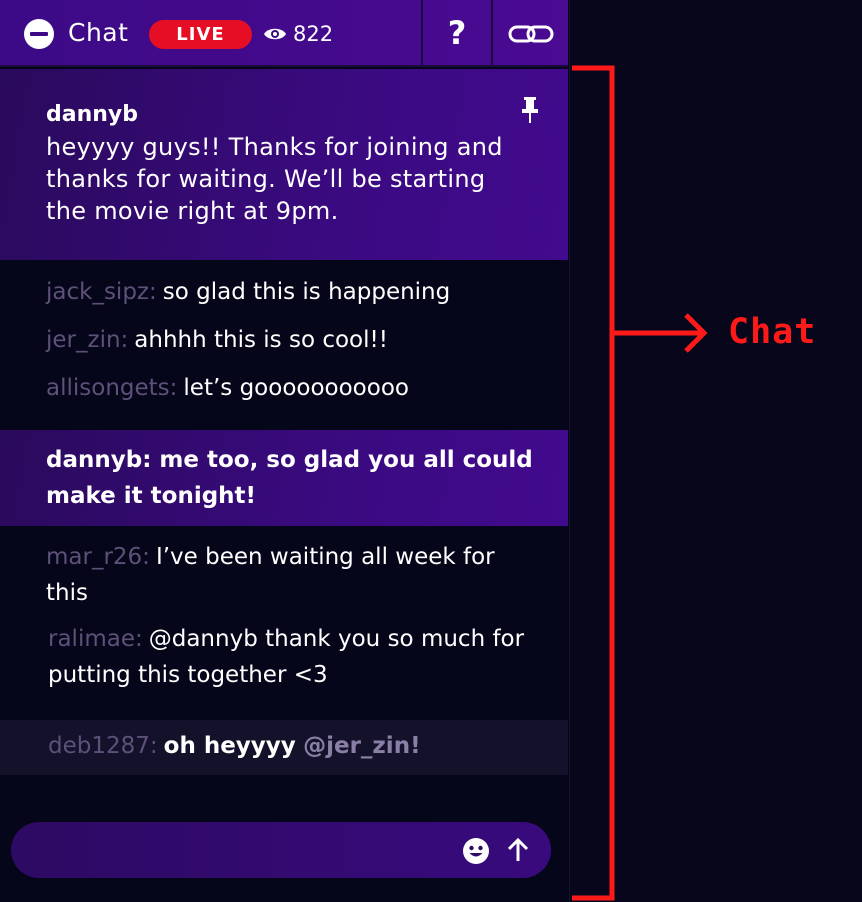 This screenshot has width=862, height=902. I want to click on message-text: so glad this is happening, so click(306, 292).